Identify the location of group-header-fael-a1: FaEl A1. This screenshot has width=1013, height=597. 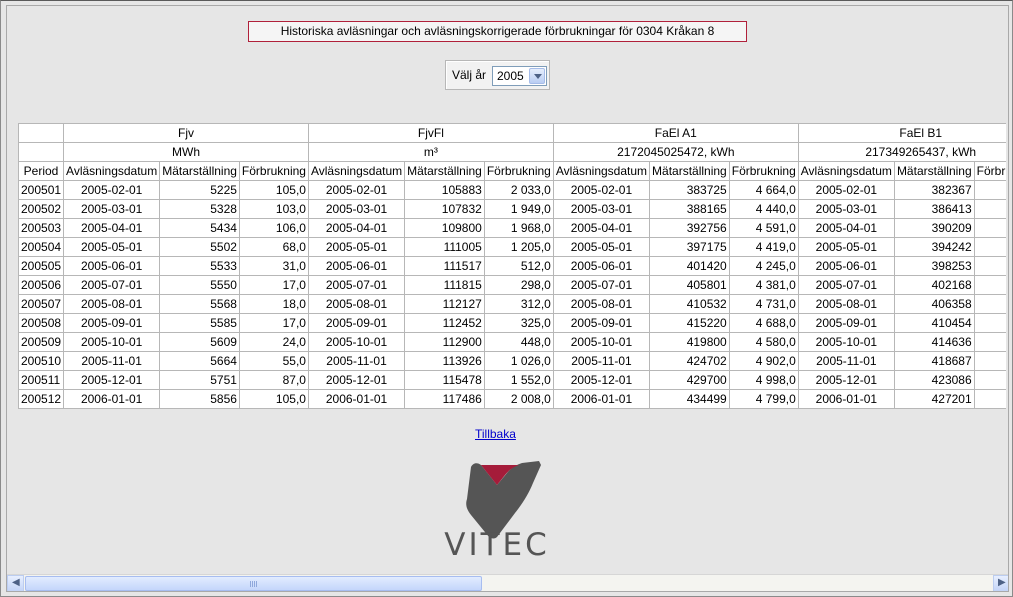
(675, 133).